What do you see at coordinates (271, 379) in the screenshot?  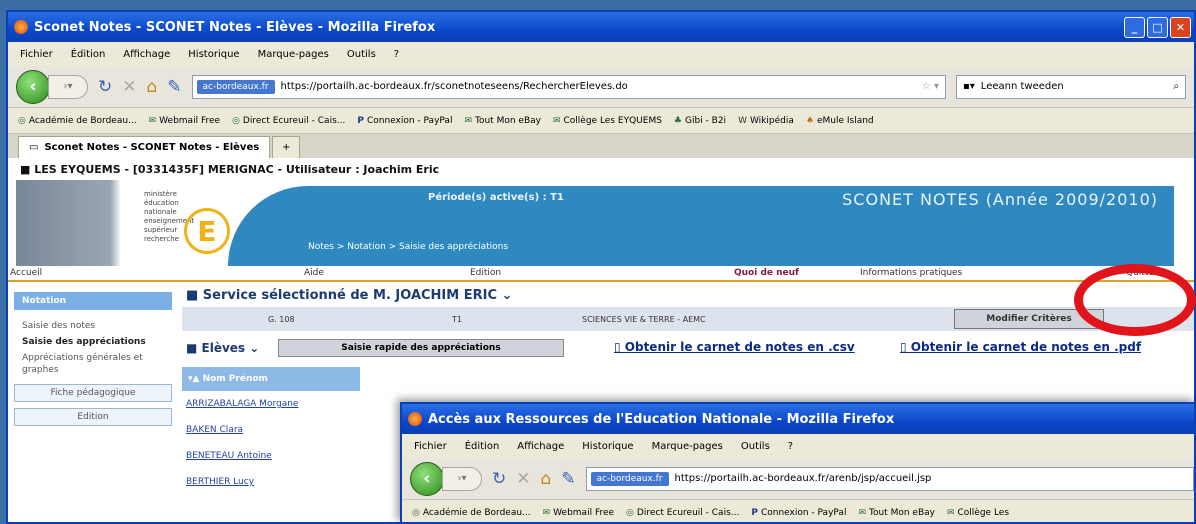 I see `nom-prenom-header: ▾▲ Nom Prénom` at bounding box center [271, 379].